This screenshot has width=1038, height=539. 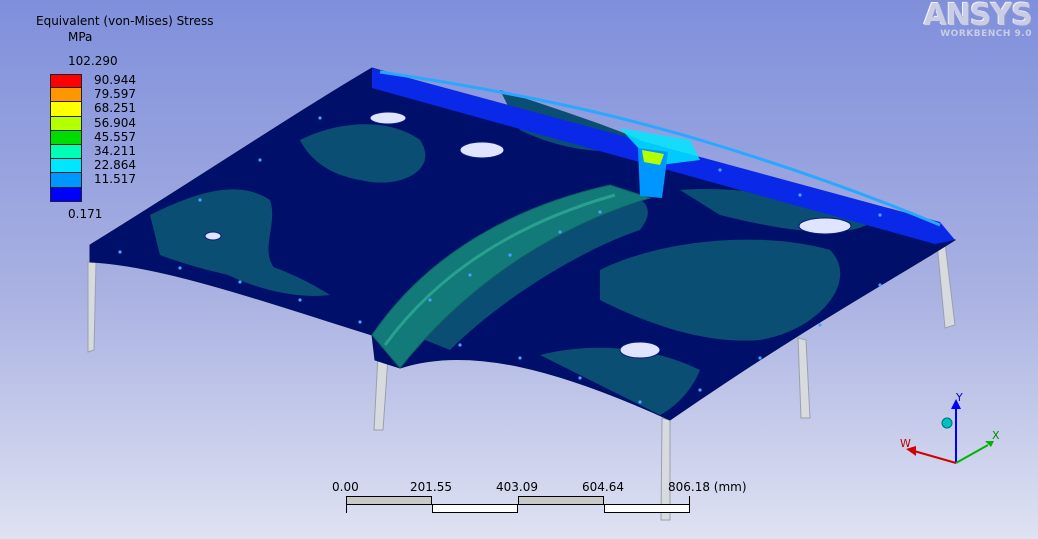 What do you see at coordinates (517, 487) in the screenshot?
I see `scale-tick-label: 403.09` at bounding box center [517, 487].